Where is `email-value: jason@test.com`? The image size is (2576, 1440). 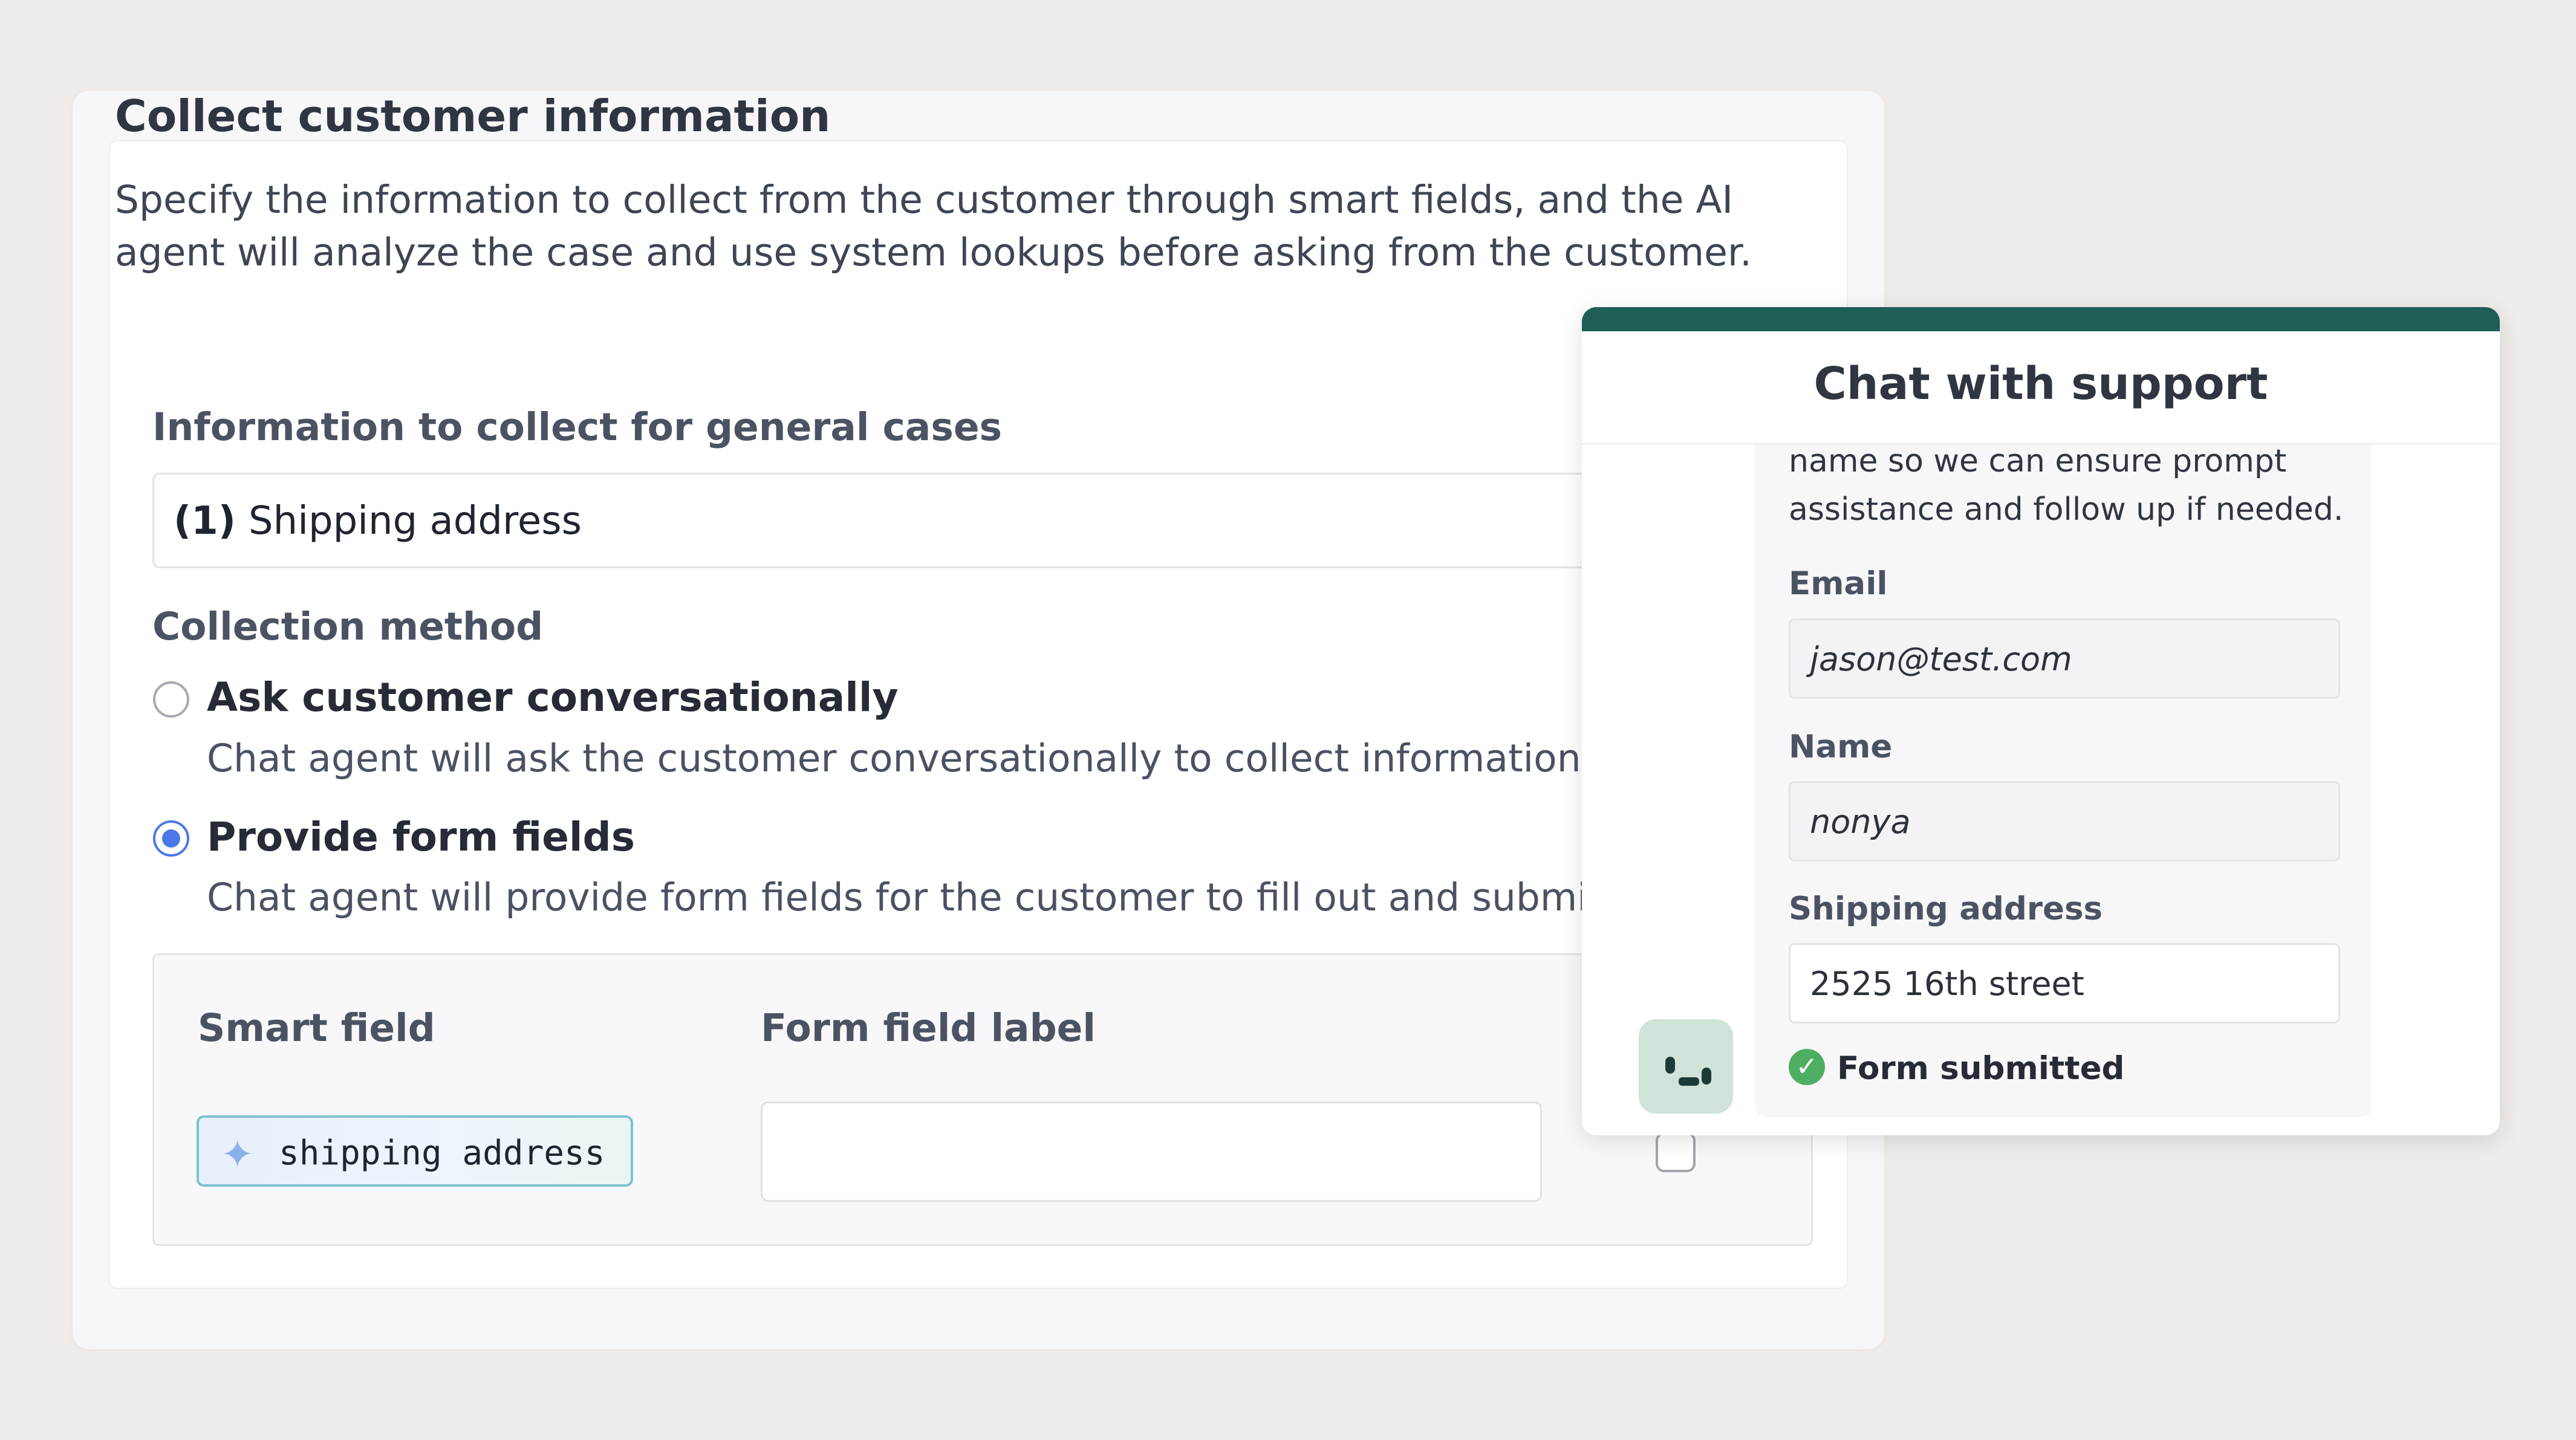 email-value: jason@test.com is located at coordinates (1941, 659).